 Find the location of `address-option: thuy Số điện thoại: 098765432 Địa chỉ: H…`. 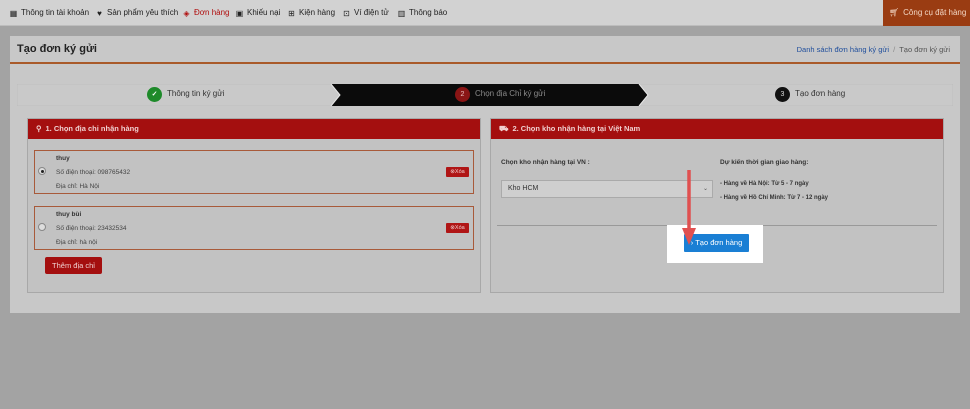

address-option: thuy Số điện thoại: 098765432 Địa chỉ: H… is located at coordinates (254, 172).